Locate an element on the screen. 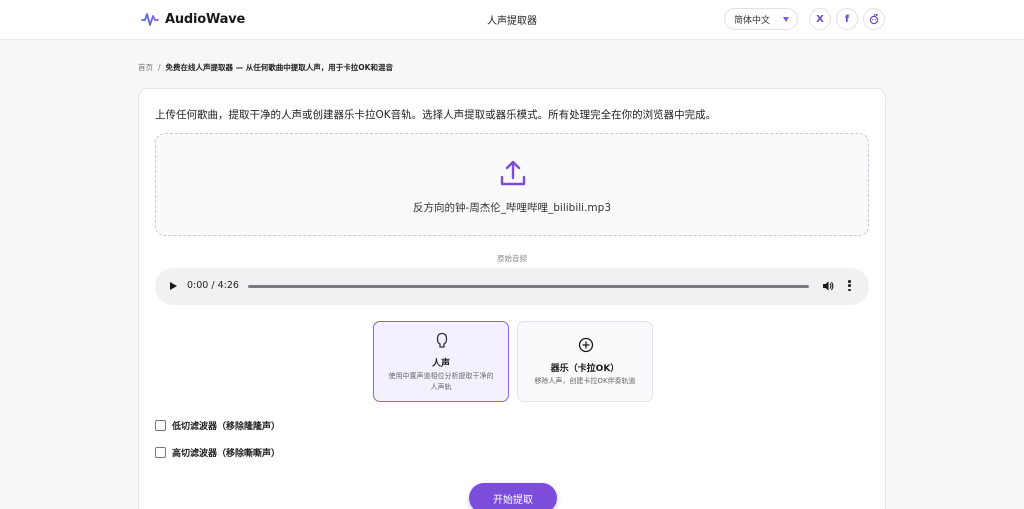  volume-icon is located at coordinates (828, 286).